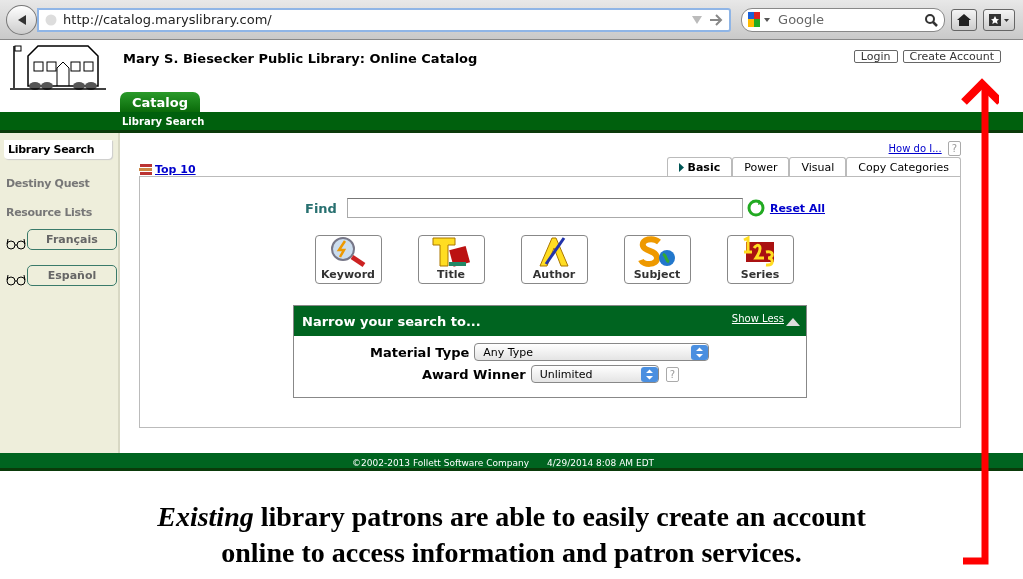 The width and height of the screenshot is (1023, 579). What do you see at coordinates (755, 208) in the screenshot?
I see `refresh-icon` at bounding box center [755, 208].